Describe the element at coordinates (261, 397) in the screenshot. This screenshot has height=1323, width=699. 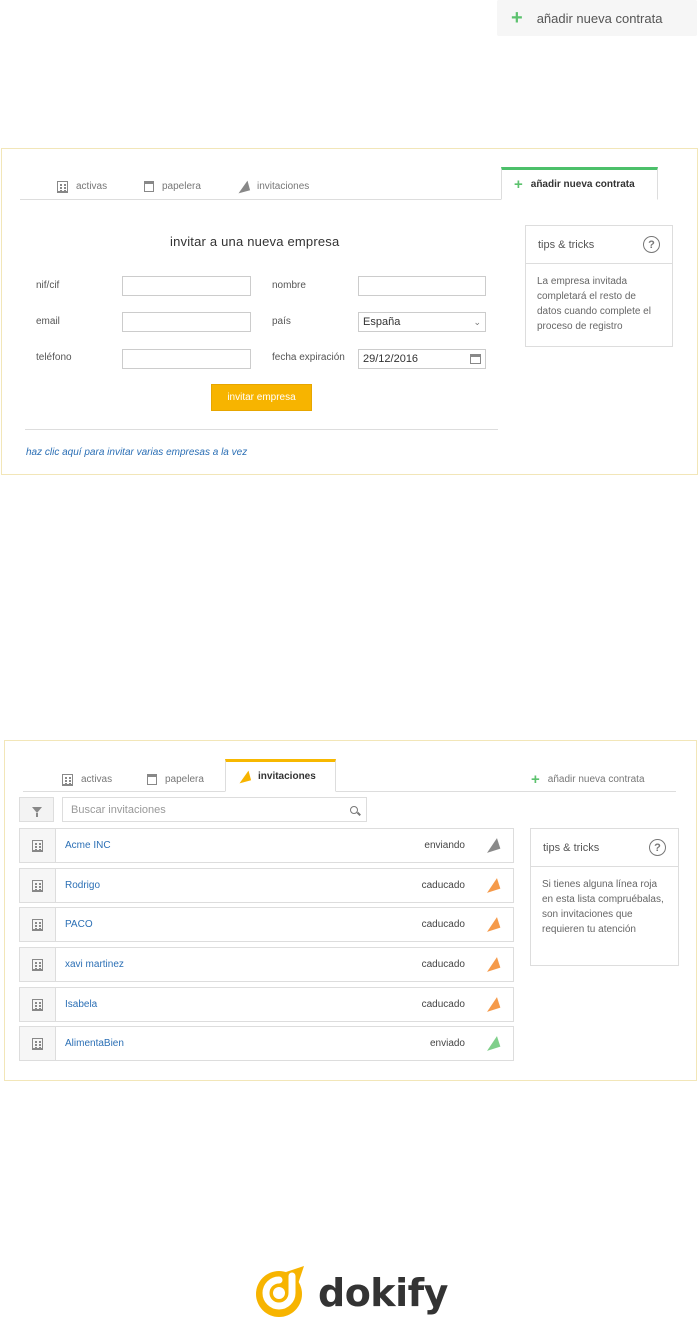
I see `invite-company-button: invitar empresa` at that location.